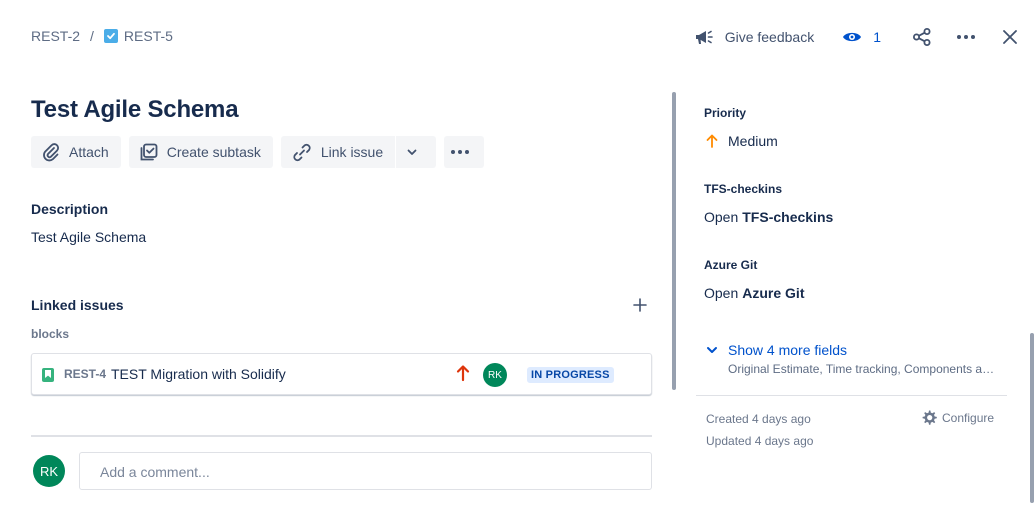  What do you see at coordinates (725, 113) in the screenshot?
I see `priority-label: Priority` at bounding box center [725, 113].